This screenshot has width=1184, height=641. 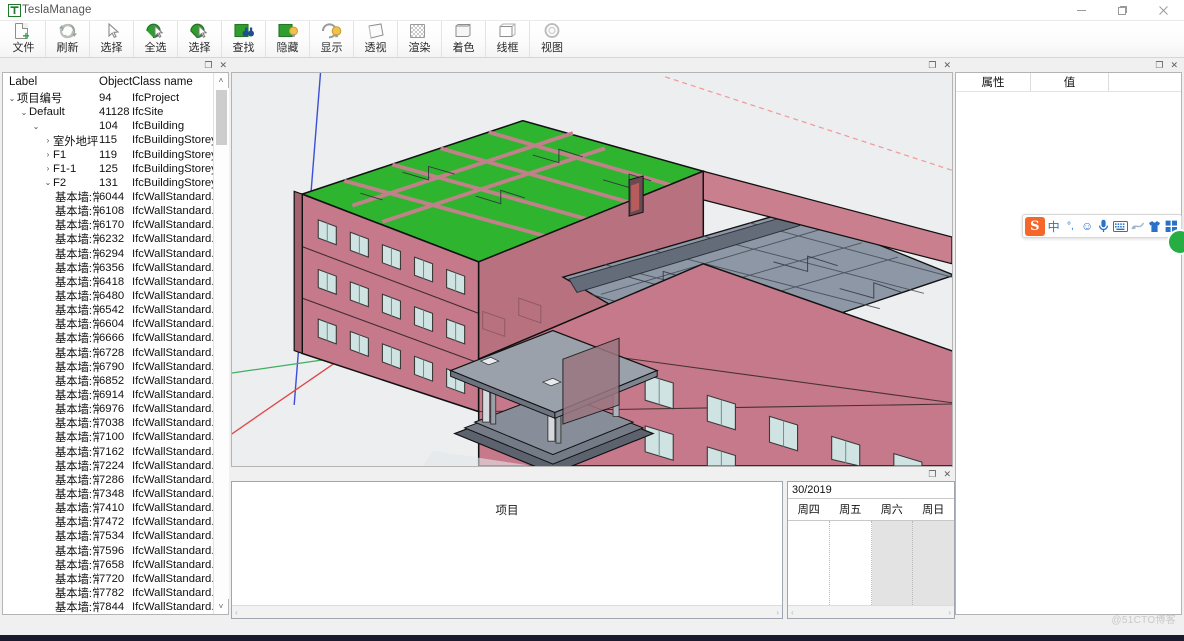 What do you see at coordinates (115, 155) in the screenshot?
I see `tree-row: › F1 119 IfcBuildingStorey` at bounding box center [115, 155].